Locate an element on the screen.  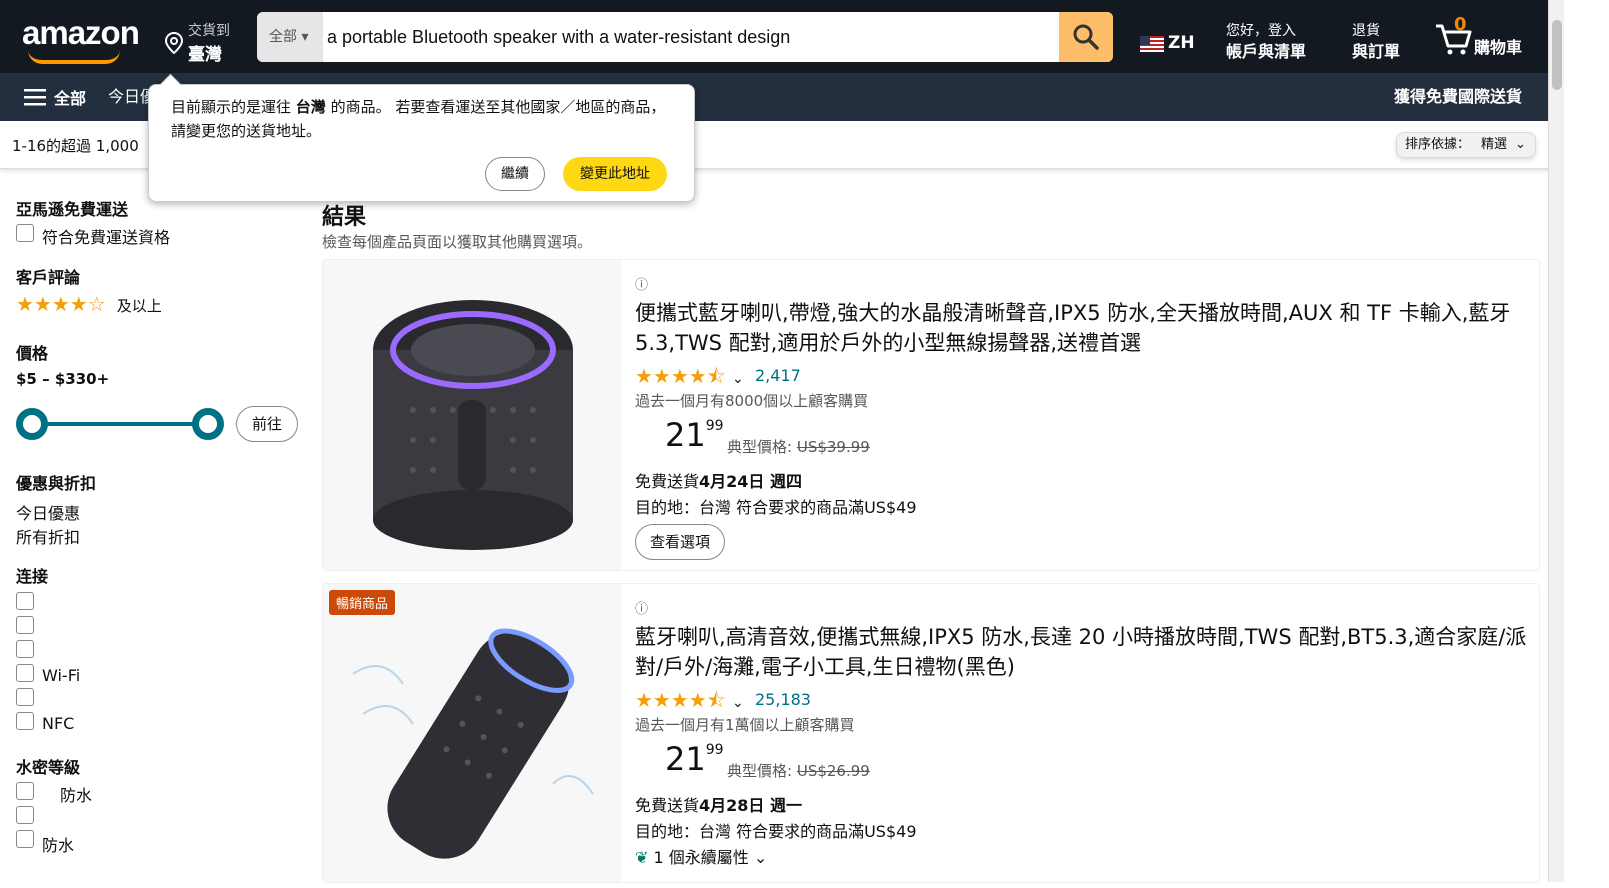
shipping-info: 免費送貨4月28日 週一 is located at coordinates (718, 804).